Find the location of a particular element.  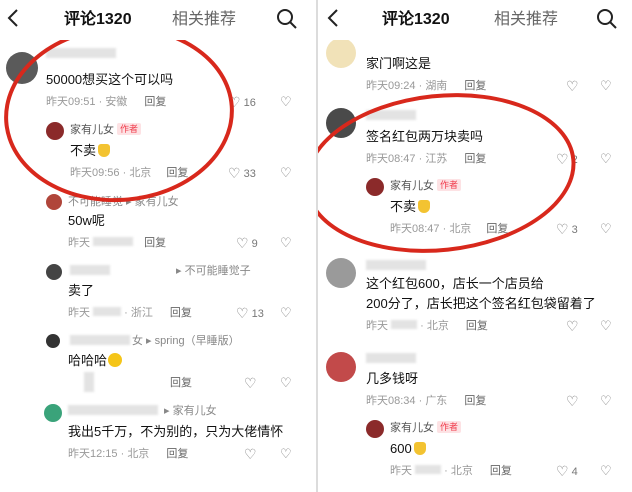

blurred-meta is located at coordinates (113, 241).